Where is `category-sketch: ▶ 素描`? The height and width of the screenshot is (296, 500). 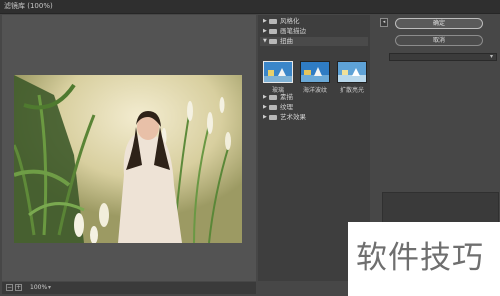 category-sketch: ▶ 素描 is located at coordinates (314, 97).